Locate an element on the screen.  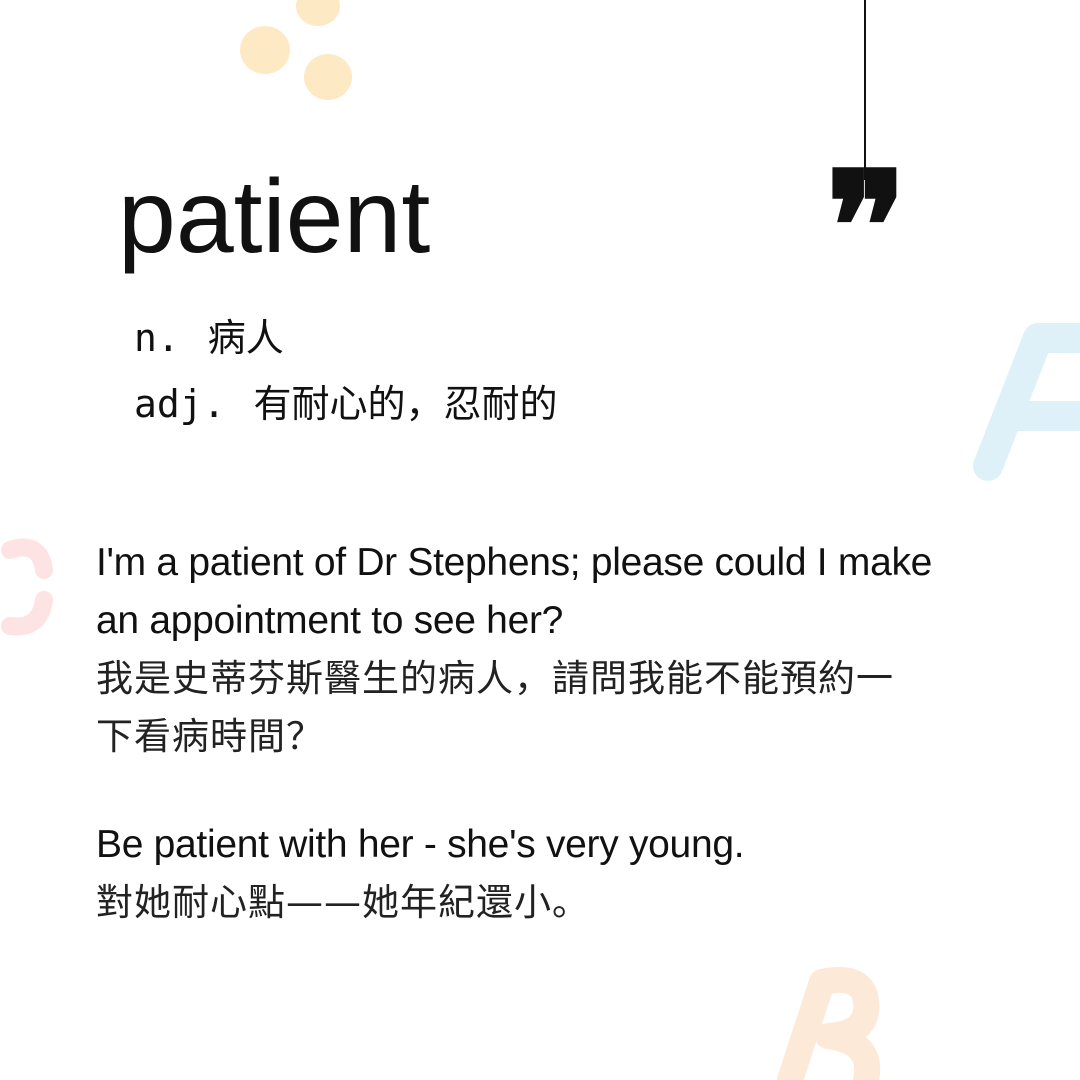
example-chinese-line: 我是史蒂芬斯醫生的病人，請問我能不能預約一 is located at coordinates (495, 678).